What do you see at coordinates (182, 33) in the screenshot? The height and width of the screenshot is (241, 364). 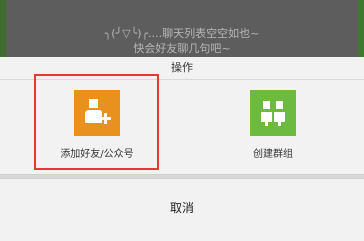 I see `empty-chat-message: ╮(╯▽╰)╭....聊天列表空空如也~` at bounding box center [182, 33].